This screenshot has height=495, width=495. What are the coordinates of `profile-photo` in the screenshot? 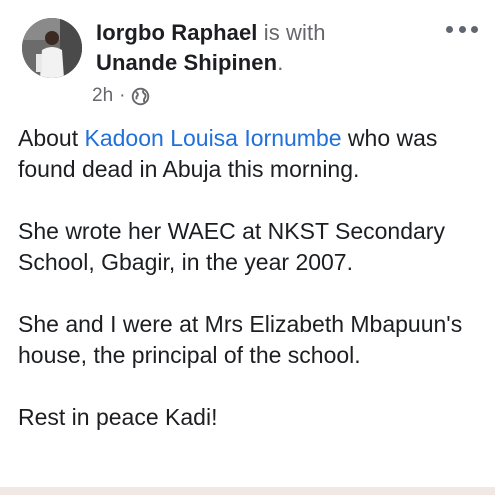 It's located at (52, 48).